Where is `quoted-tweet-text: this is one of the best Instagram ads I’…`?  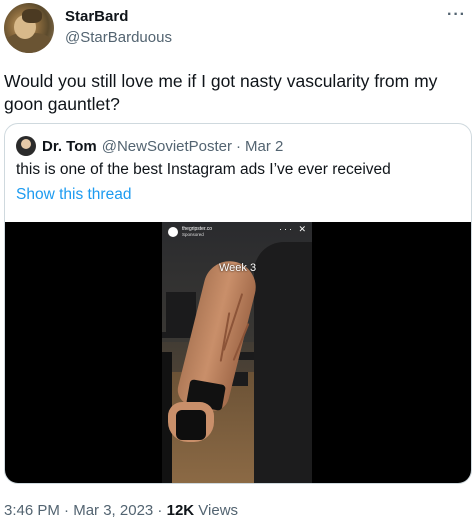
quoted-tweet-text: this is one of the best Instagram ads I’… is located at coordinates (203, 169).